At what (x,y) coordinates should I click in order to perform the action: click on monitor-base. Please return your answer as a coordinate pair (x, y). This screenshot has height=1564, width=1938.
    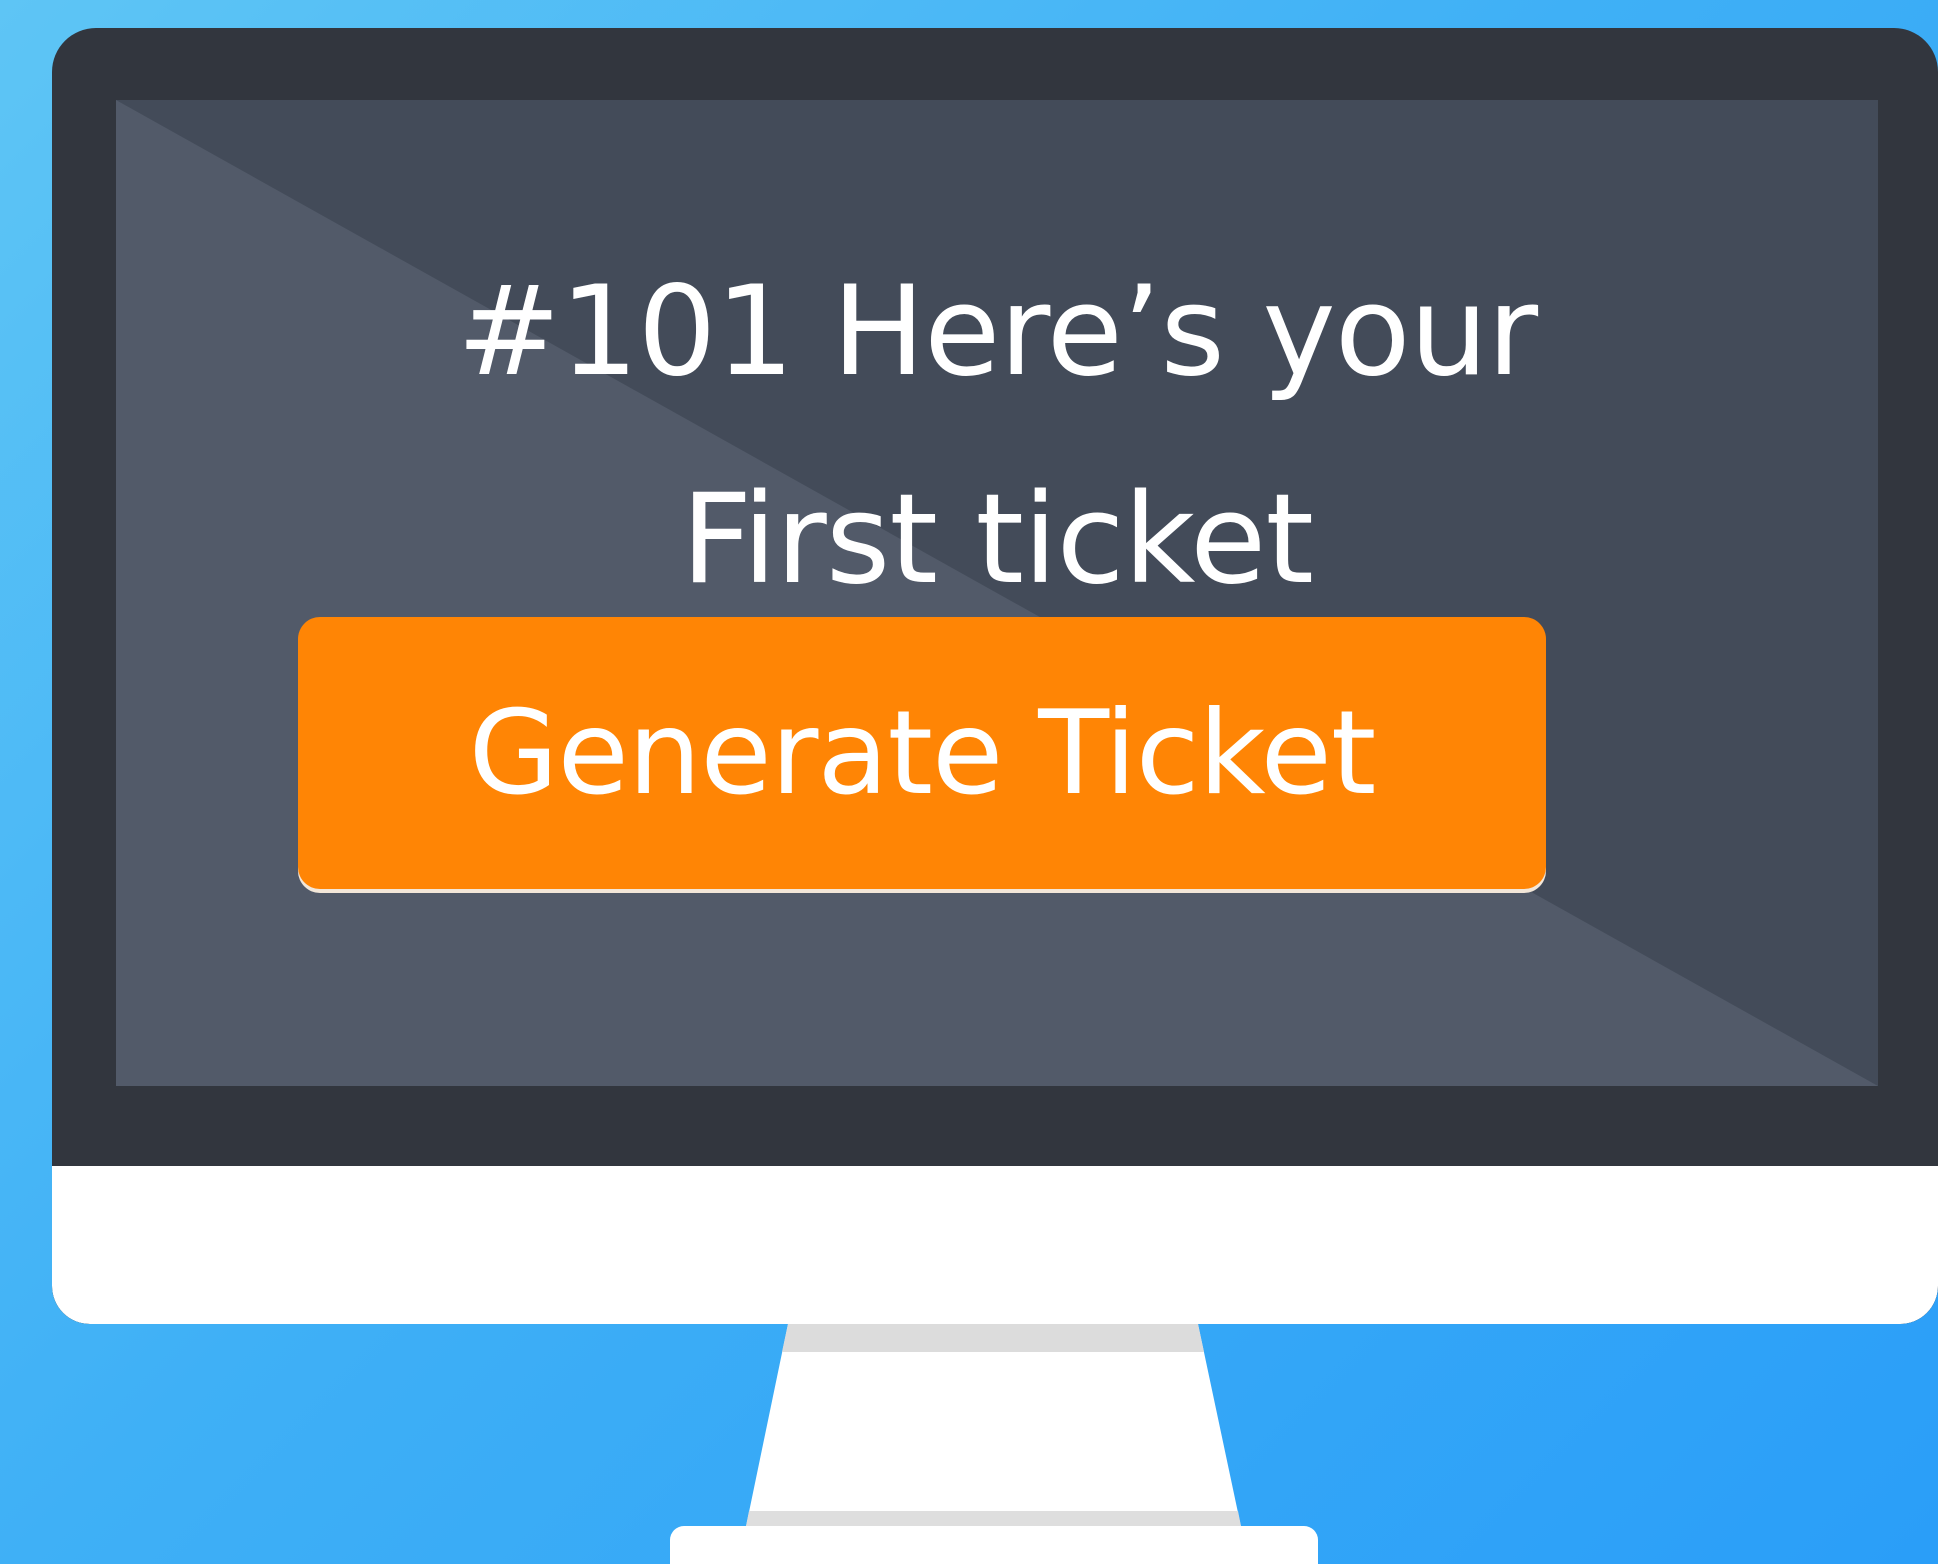
    Looking at the image, I should click on (994, 1545).